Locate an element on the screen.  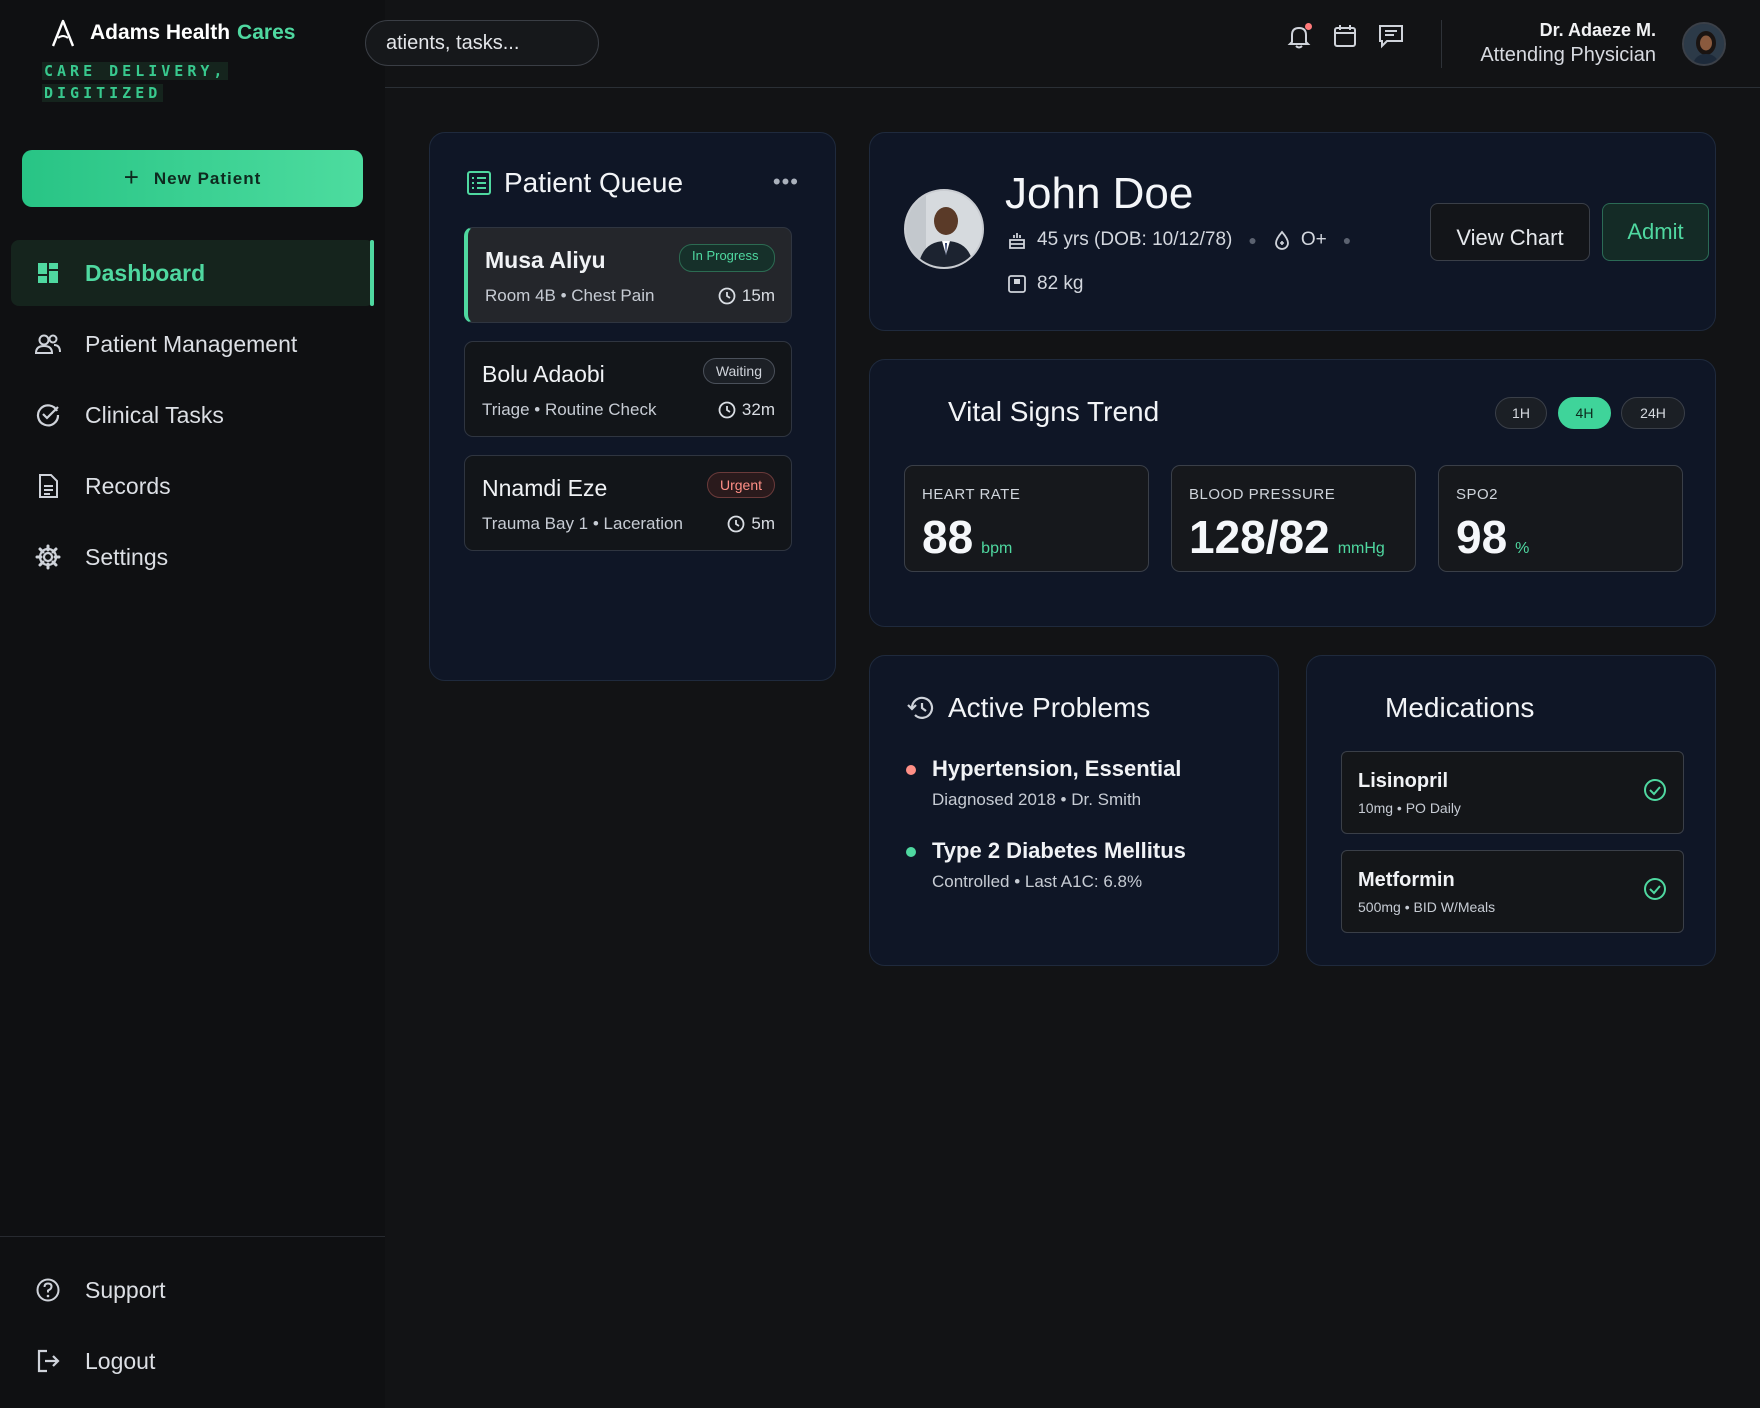
vital-value: 88 bpm is located at coordinates (967, 537).